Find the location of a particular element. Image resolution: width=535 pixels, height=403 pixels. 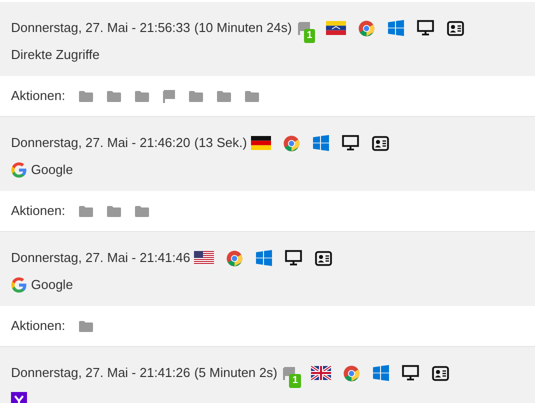

visit-duration: (5 Minuten 2s) is located at coordinates (236, 373).